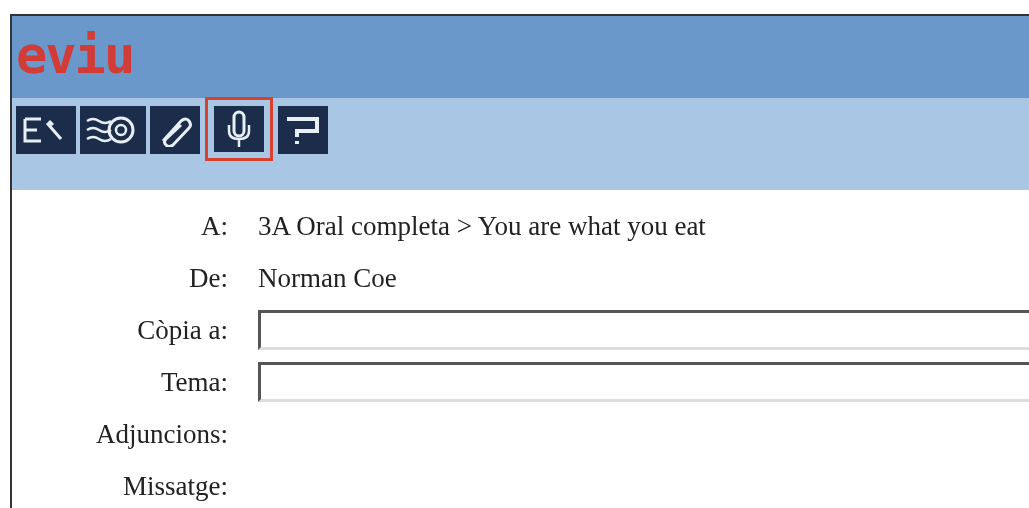 The height and width of the screenshot is (508, 1029). What do you see at coordinates (214, 226) in the screenshot?
I see `field-label: A:` at bounding box center [214, 226].